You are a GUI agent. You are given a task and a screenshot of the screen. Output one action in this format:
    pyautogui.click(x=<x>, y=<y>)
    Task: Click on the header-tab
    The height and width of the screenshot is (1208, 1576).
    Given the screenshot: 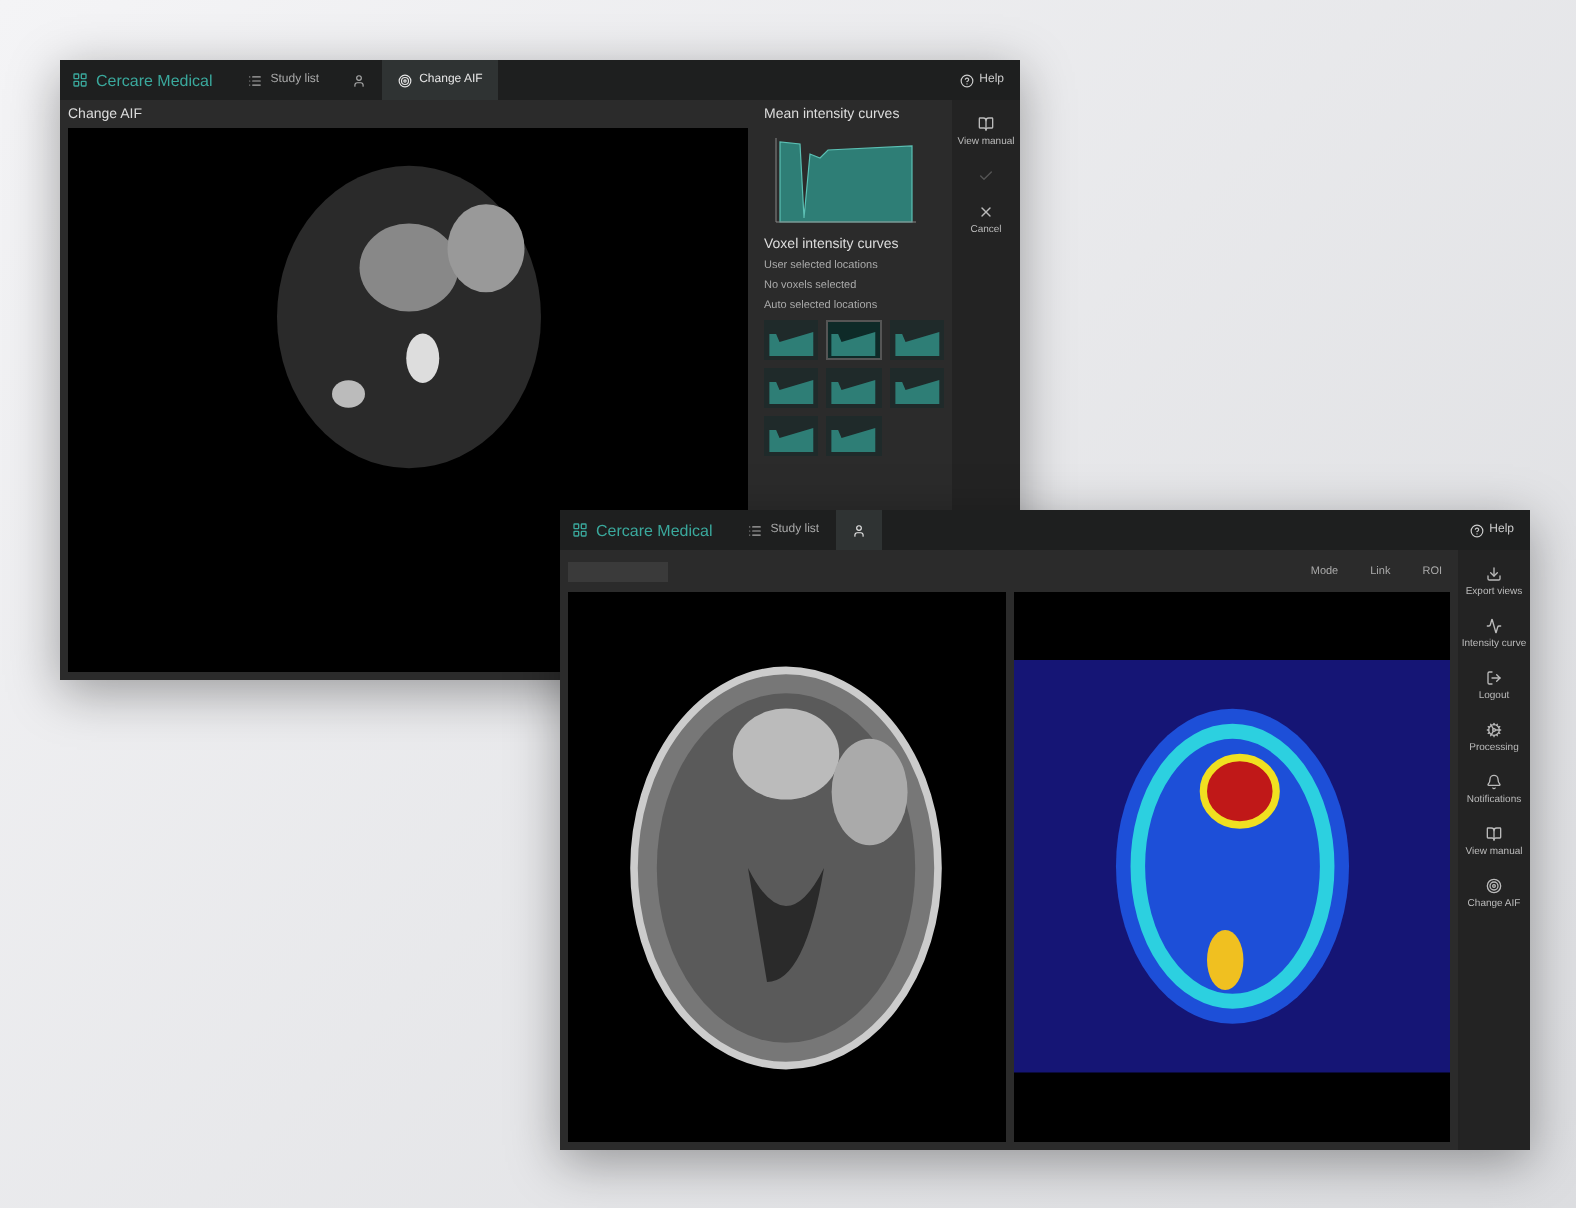 What is the action you would take?
    pyautogui.click(x=858, y=530)
    